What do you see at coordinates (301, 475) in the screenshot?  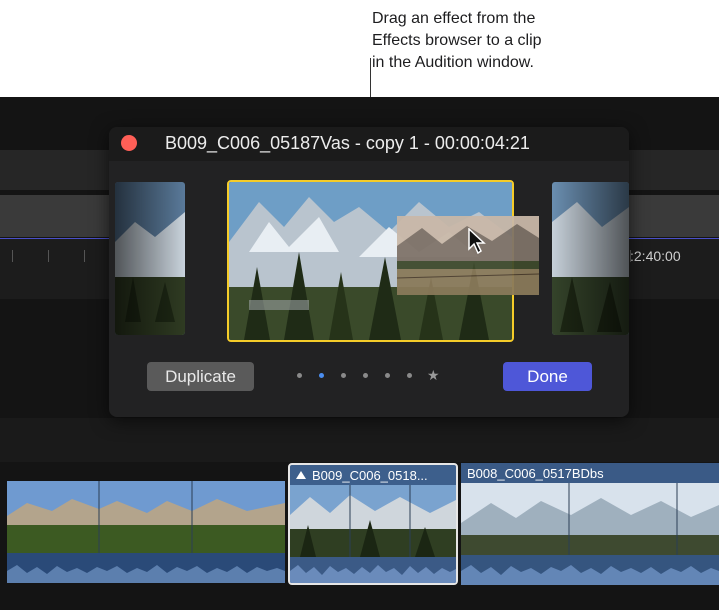 I see `audition-stack-icon` at bounding box center [301, 475].